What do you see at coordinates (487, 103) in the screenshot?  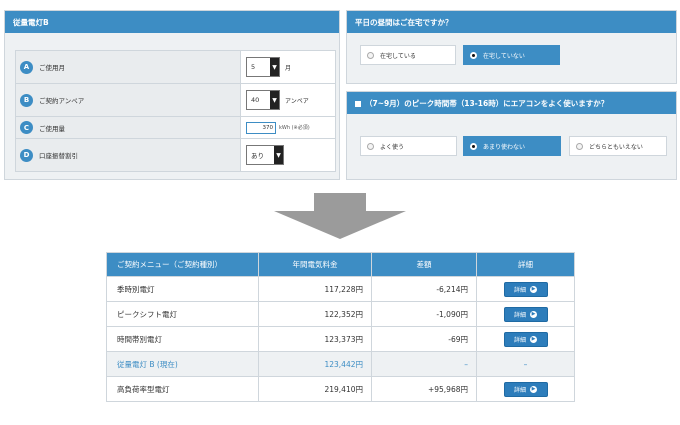 I see `aircon-question-title: （7~9月）のピーク時間帯（13-16時）にエアコンをよく使いますか？` at bounding box center [487, 103].